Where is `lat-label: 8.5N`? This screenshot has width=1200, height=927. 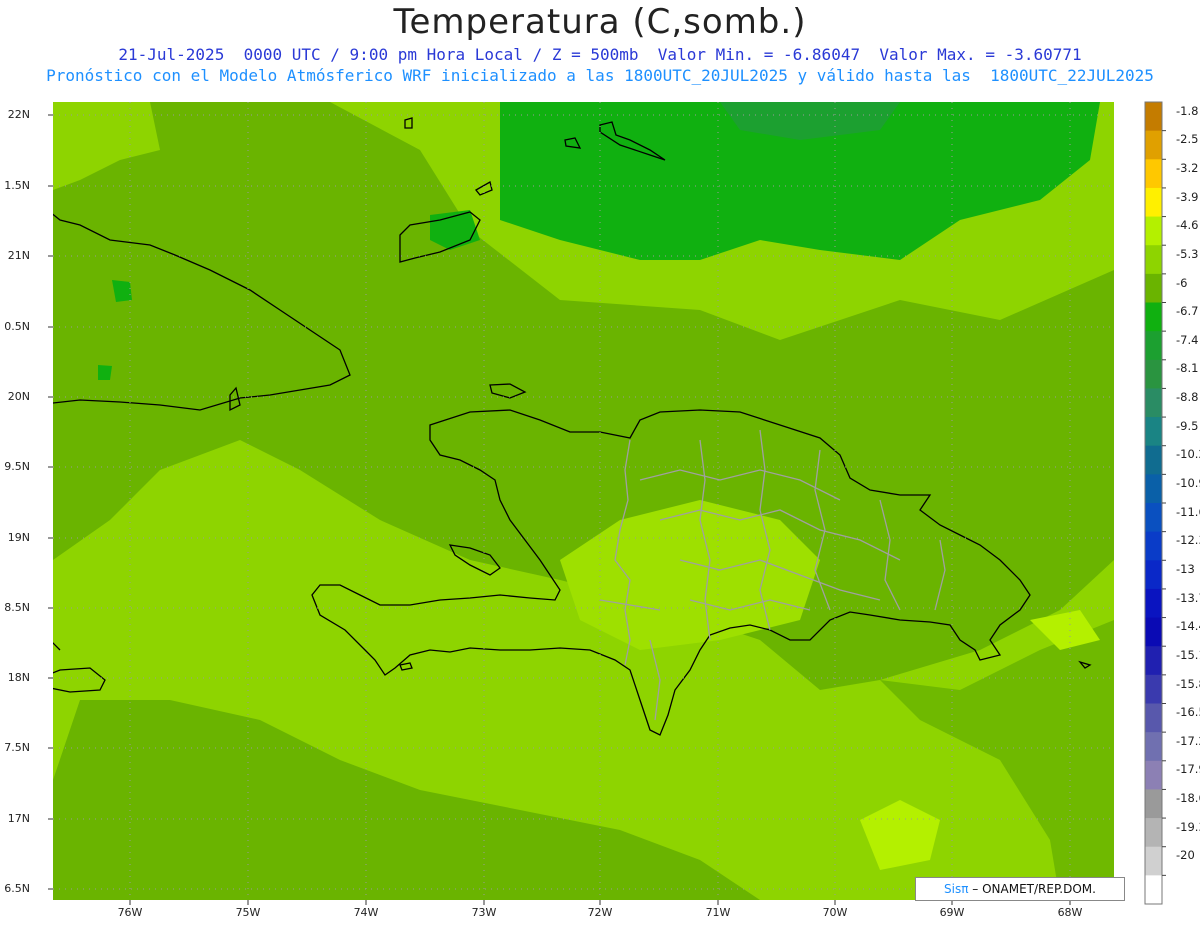 lat-label: 8.5N is located at coordinates (17, 607).